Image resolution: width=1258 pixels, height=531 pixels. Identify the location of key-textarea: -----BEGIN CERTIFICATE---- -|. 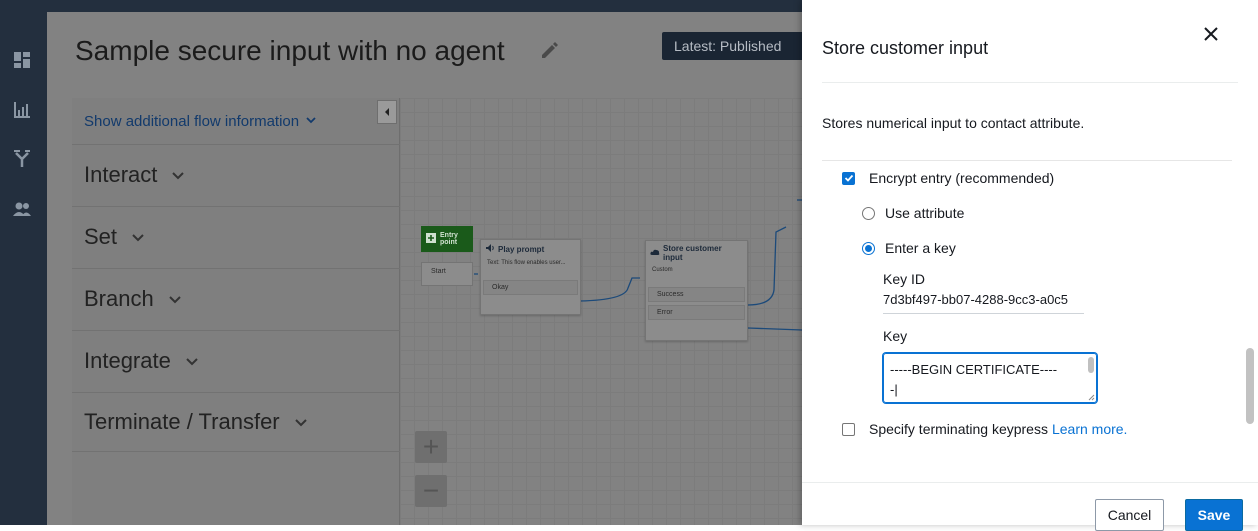
(990, 378).